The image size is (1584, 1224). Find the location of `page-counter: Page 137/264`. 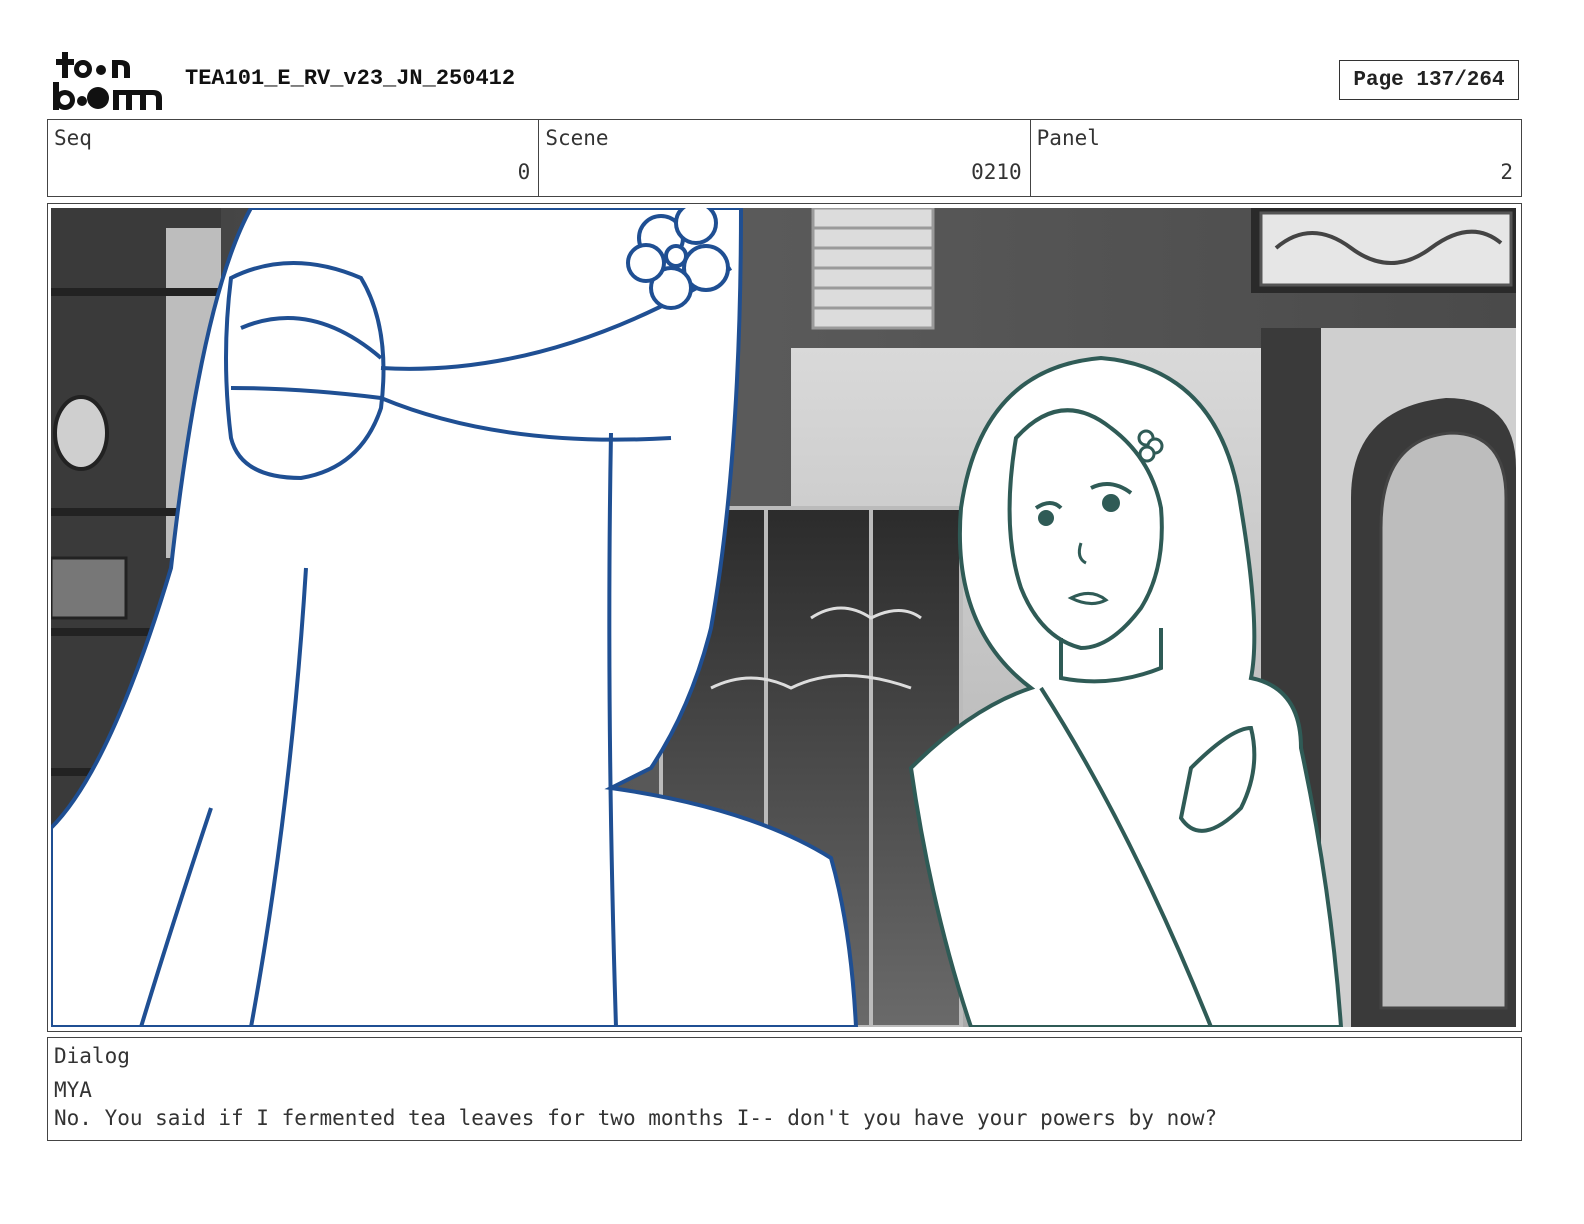

page-counter: Page 137/264 is located at coordinates (1429, 80).